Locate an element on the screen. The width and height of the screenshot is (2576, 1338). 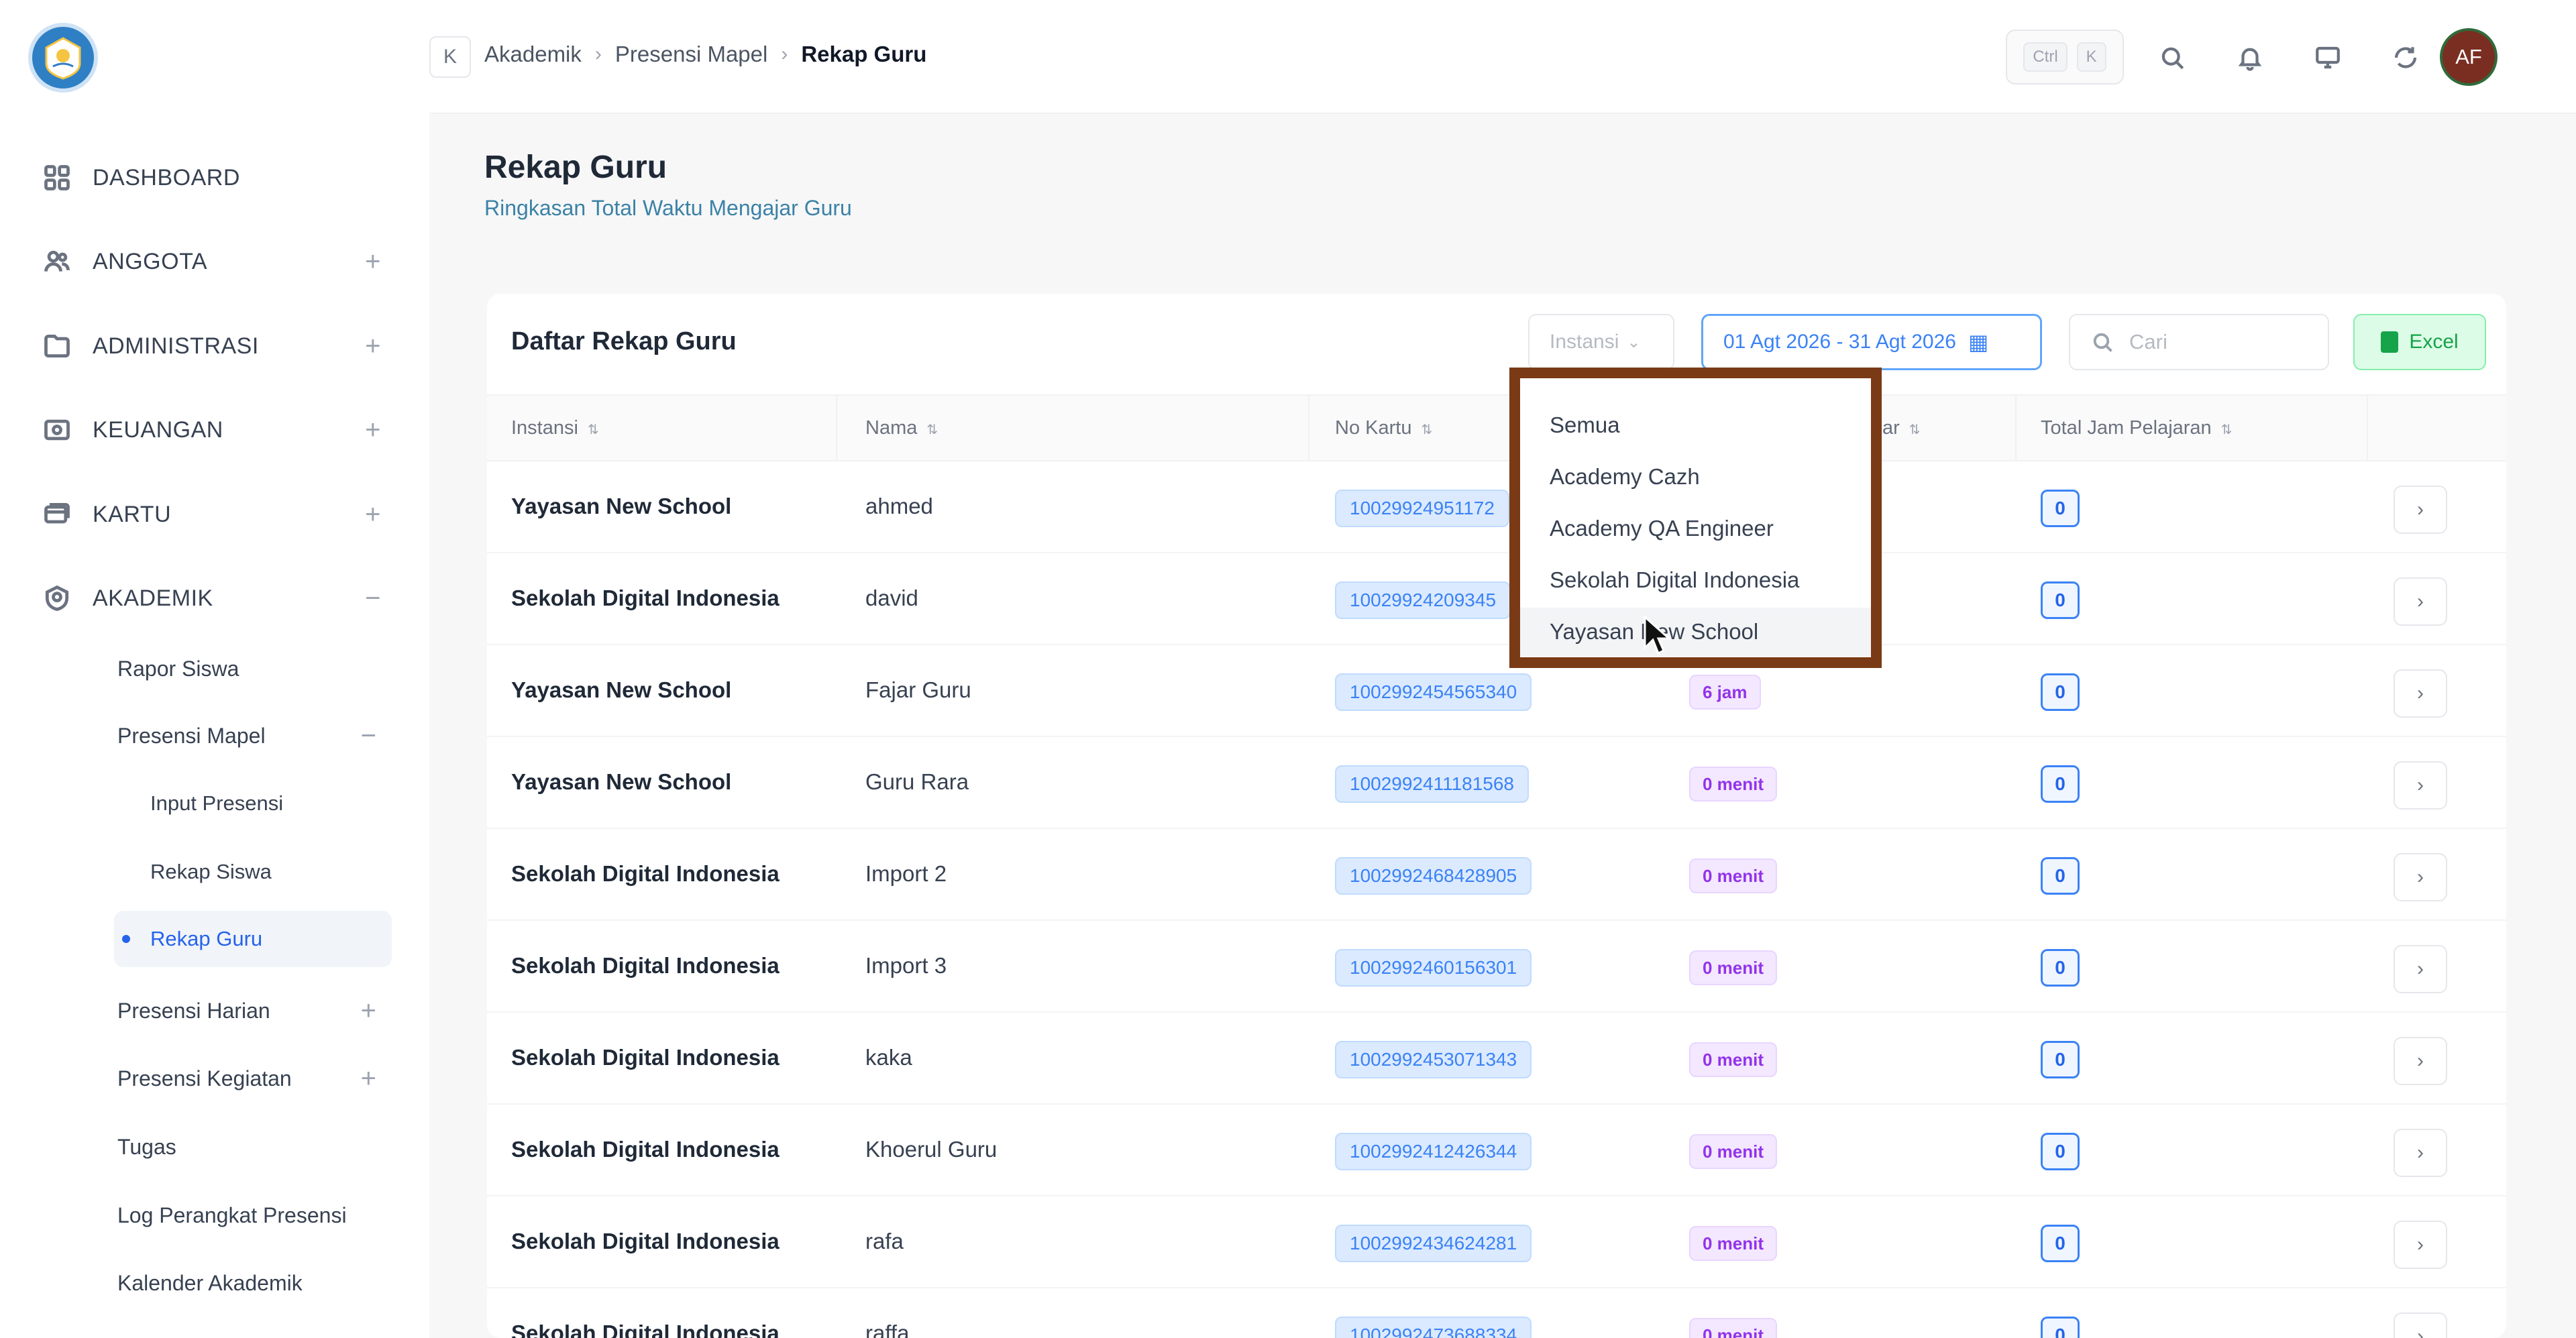
dropdown-option-academy-cazh: Academy Cazh is located at coordinates (1695, 477).